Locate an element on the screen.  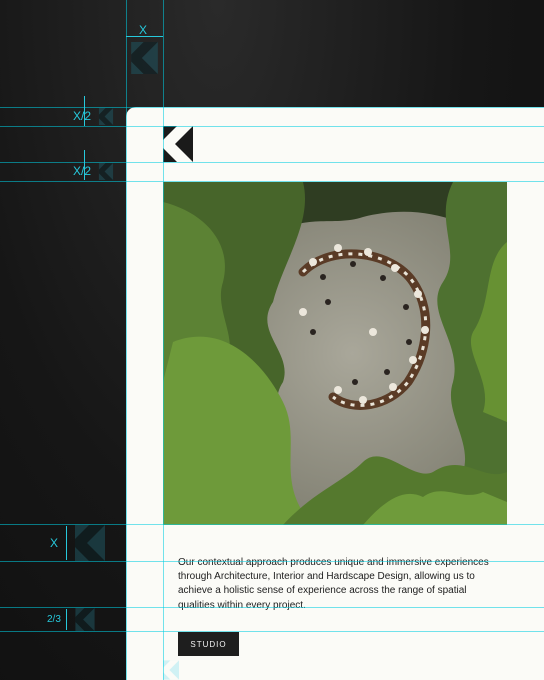
guide-label-two-thirds: 2/3 is located at coordinates (54, 619).